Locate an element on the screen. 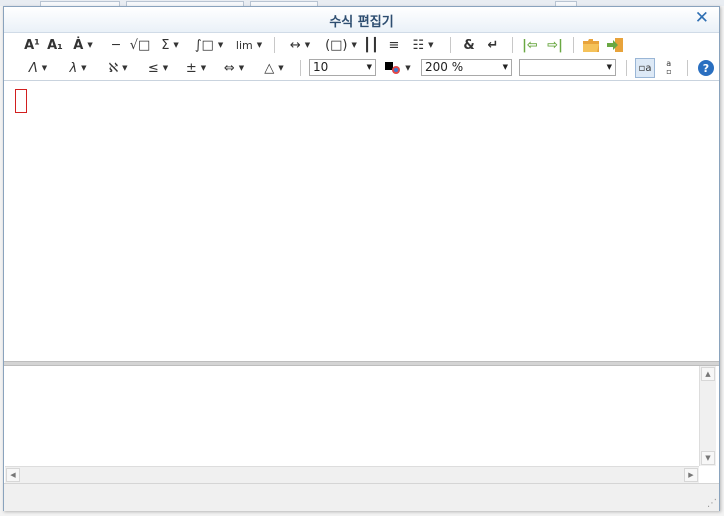 The width and height of the screenshot is (724, 516). font-size-value: 10 is located at coordinates (321, 67).